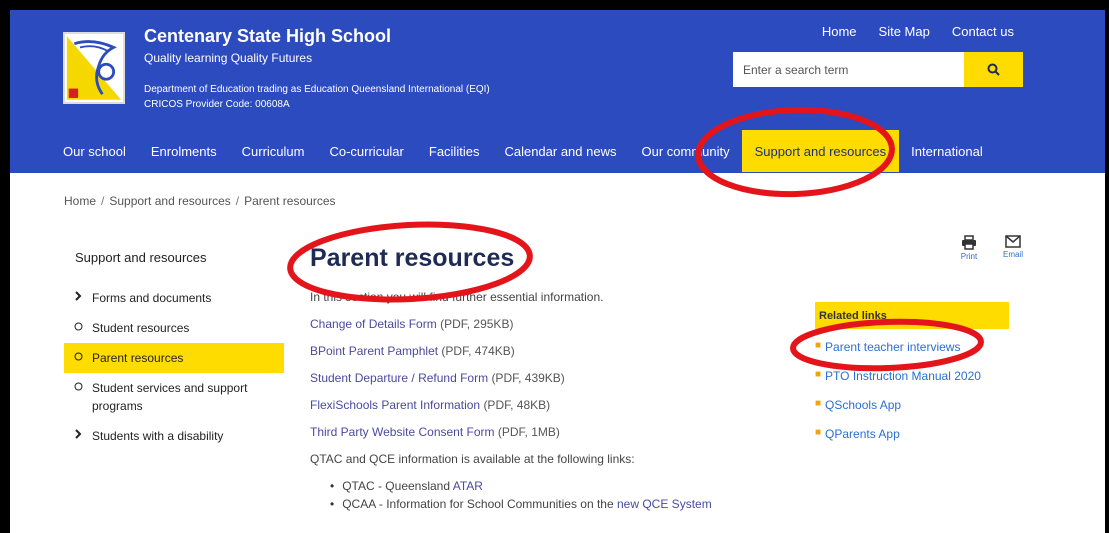 The image size is (1109, 533). I want to click on nav-co-curricular: Co-curricular, so click(366, 151).